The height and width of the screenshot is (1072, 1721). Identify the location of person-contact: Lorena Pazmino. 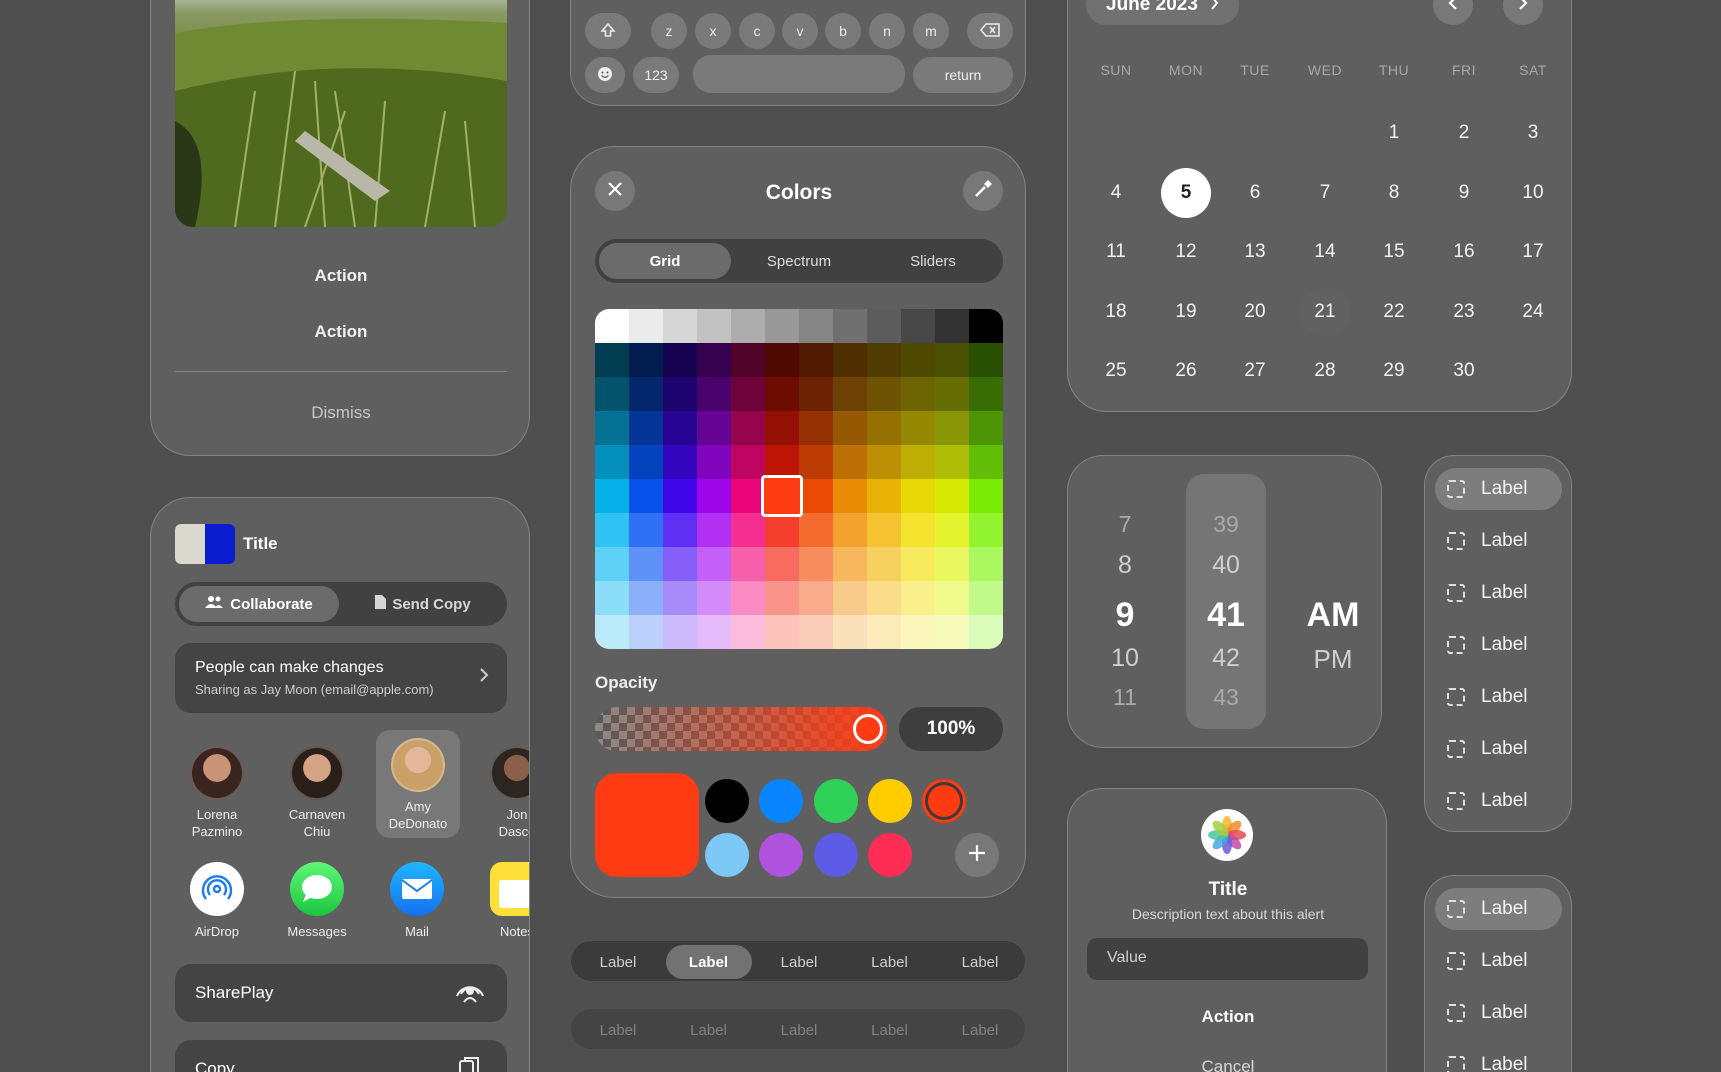
(217, 789).